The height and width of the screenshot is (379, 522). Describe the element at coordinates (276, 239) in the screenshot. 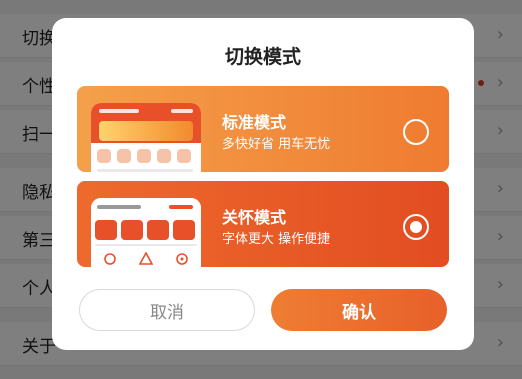

I see `mode-subtitle: 字体更大 操作便捷` at that location.